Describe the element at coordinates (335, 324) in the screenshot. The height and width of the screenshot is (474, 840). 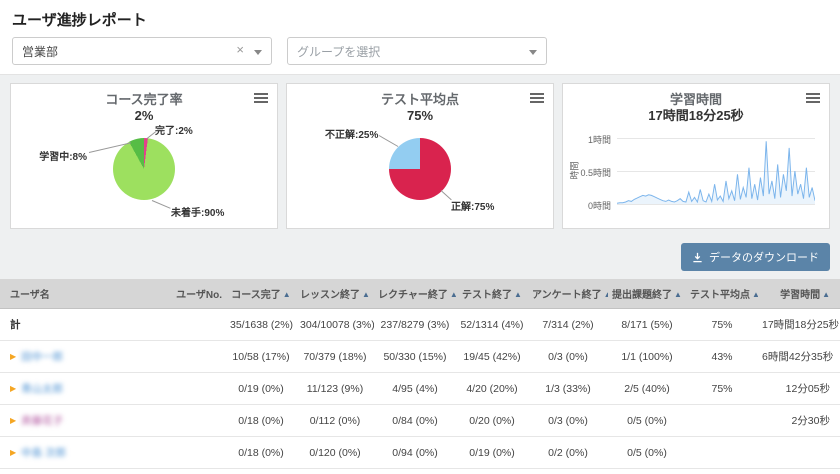
I see `data-cell: 304/10078 (3%)` at that location.